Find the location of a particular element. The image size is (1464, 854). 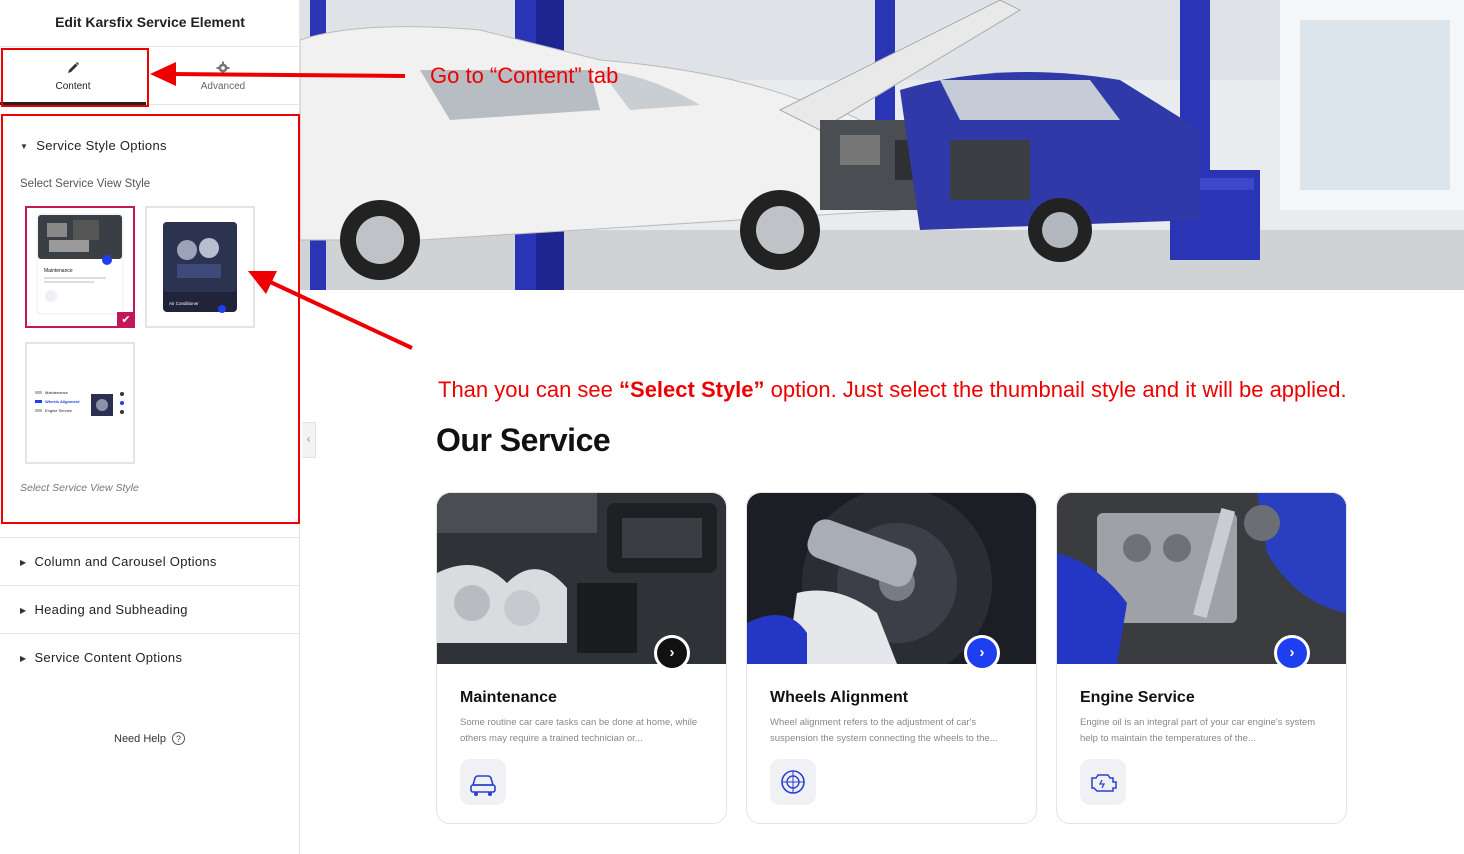

card-title: Wheels Alignment is located at coordinates (839, 697).